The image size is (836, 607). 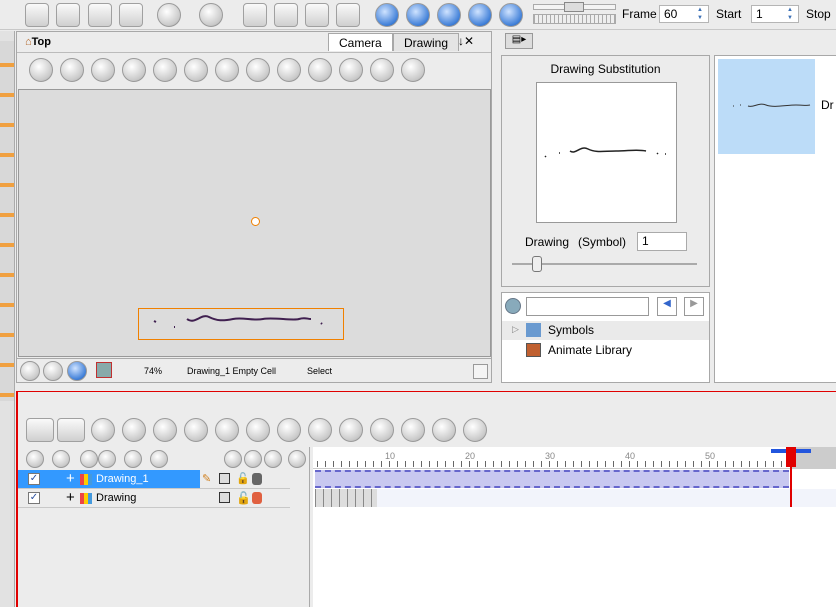 I want to click on tab-camera: Camera, so click(x=360, y=42).